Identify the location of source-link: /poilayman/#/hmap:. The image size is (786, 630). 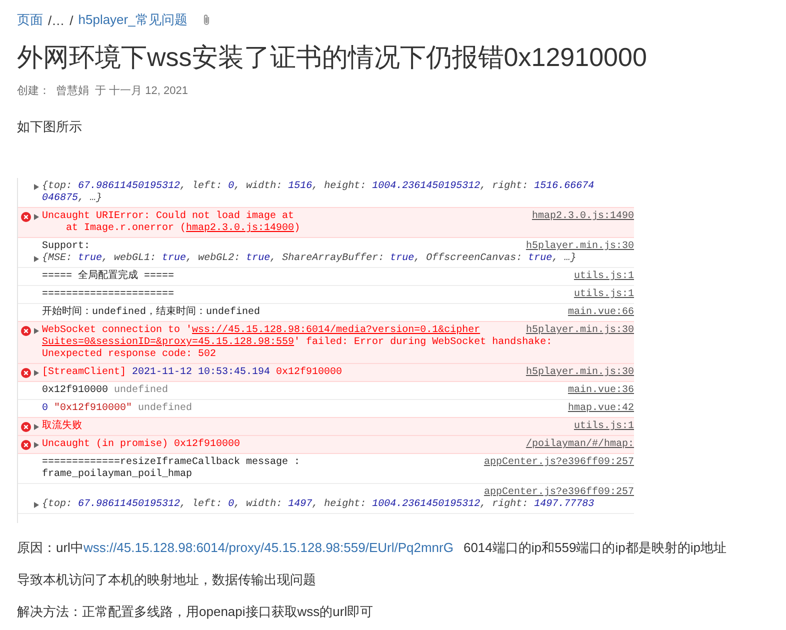
(580, 445).